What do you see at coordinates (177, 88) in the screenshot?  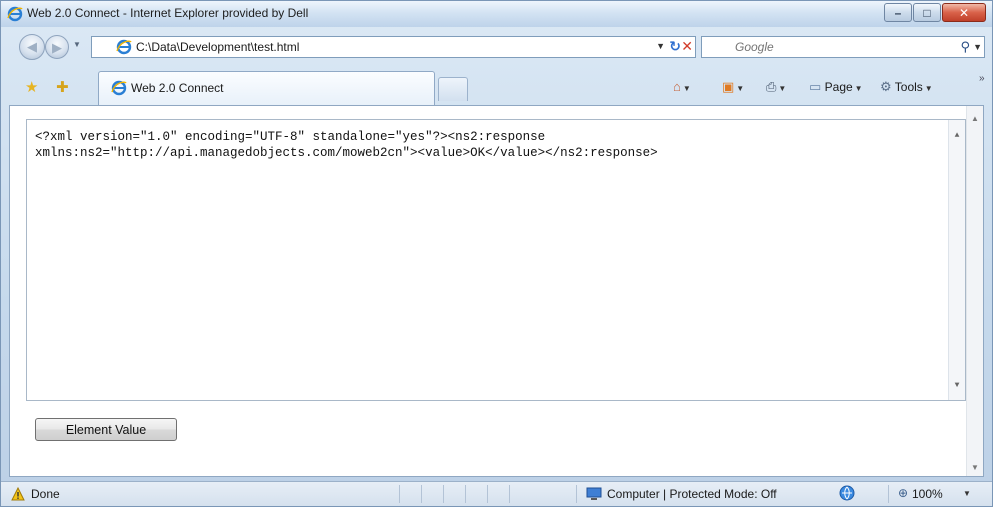 I see `tab-label: Web 2.0 Connect` at bounding box center [177, 88].